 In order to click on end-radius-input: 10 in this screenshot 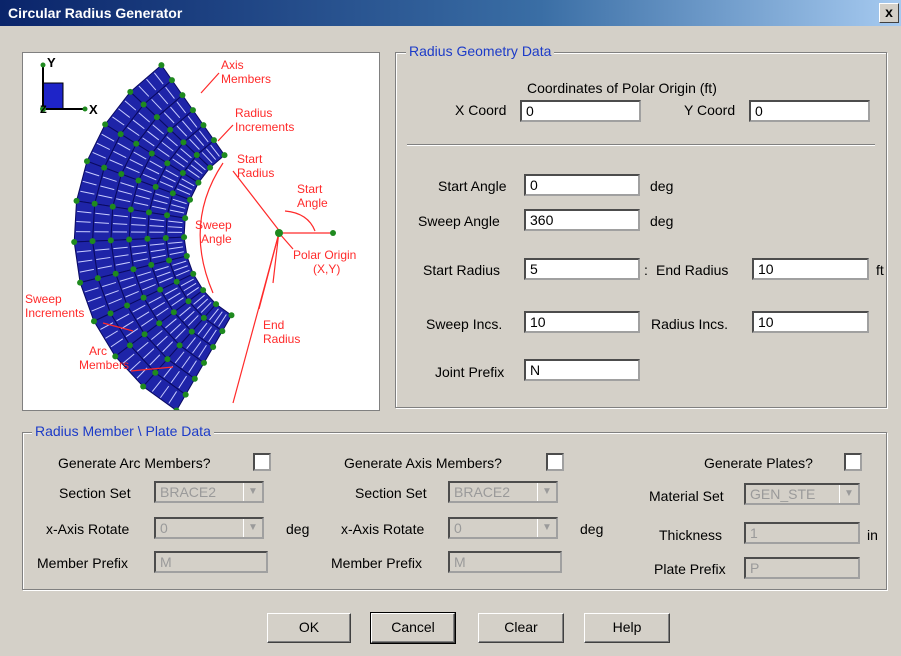, I will do `click(810, 269)`.